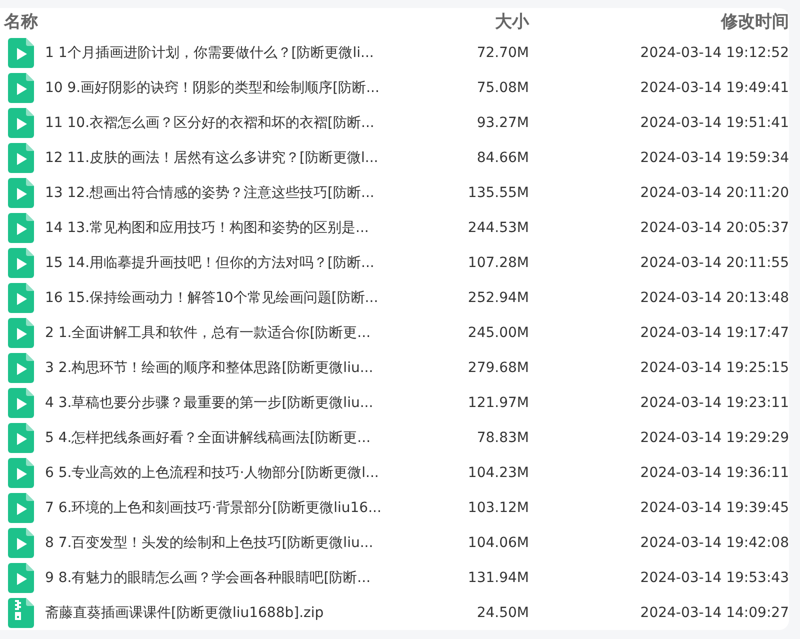 The width and height of the screenshot is (800, 639). I want to click on file-size: 103.12M, so click(497, 508).